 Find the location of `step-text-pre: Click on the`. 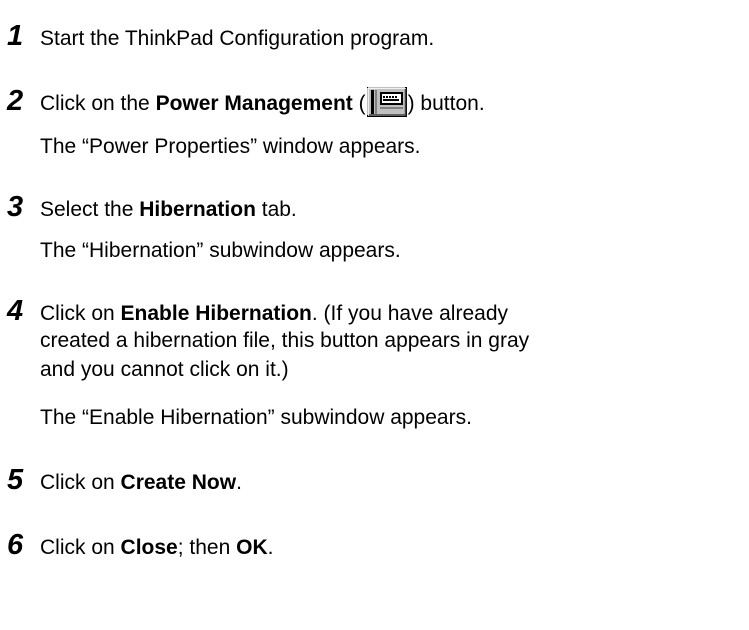

step-text-pre: Click on the is located at coordinates (98, 103).